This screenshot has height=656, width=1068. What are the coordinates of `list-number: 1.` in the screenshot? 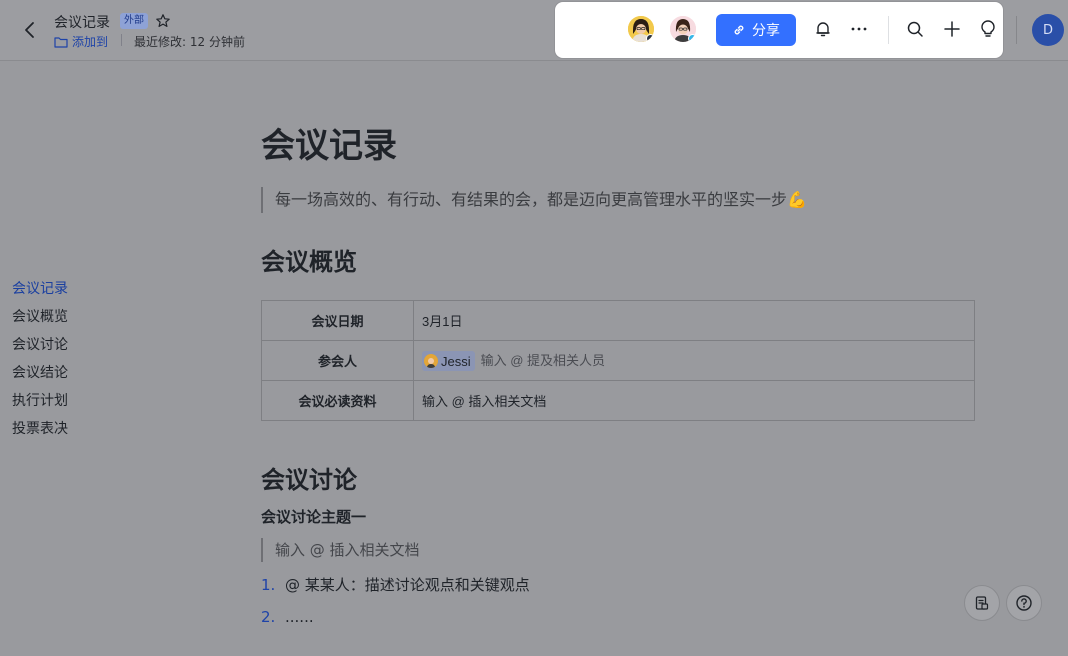 It's located at (268, 585).